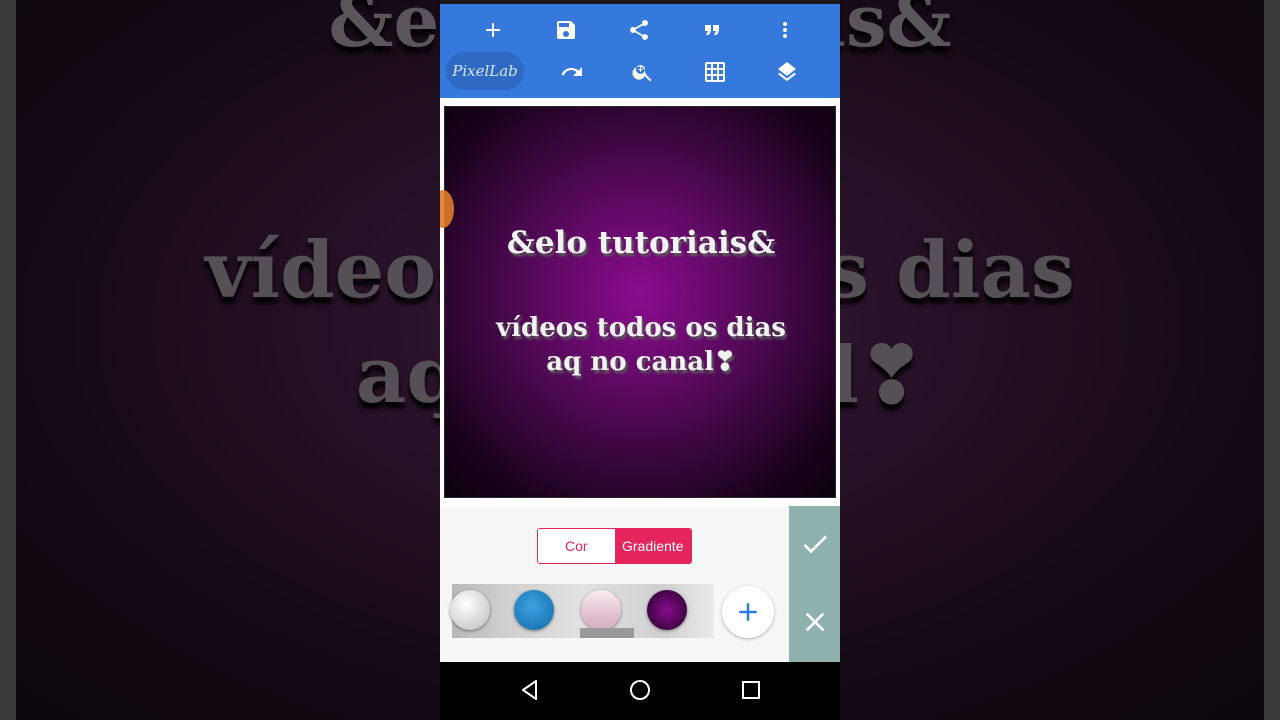  I want to click on recents-icon, so click(751, 690).